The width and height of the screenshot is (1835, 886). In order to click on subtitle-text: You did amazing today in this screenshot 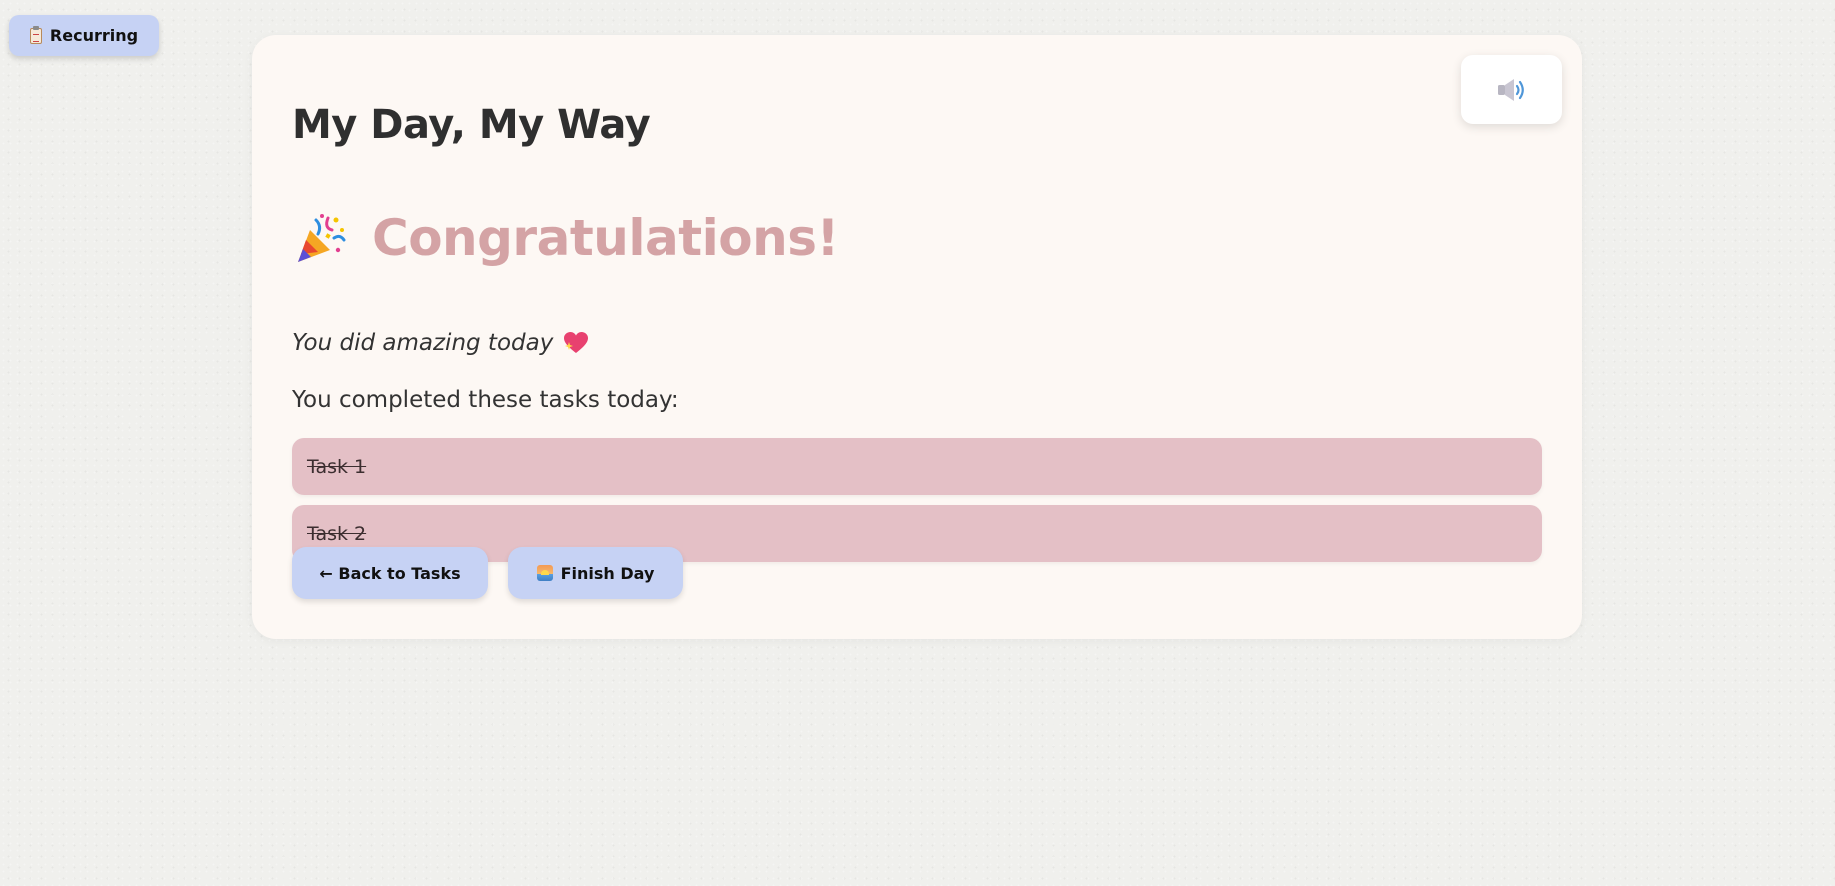, I will do `click(423, 343)`.